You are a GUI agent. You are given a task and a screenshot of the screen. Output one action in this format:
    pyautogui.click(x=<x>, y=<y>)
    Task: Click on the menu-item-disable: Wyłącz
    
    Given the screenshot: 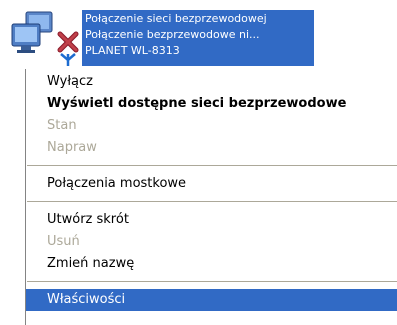 What is the action you would take?
    pyautogui.click(x=211, y=82)
    